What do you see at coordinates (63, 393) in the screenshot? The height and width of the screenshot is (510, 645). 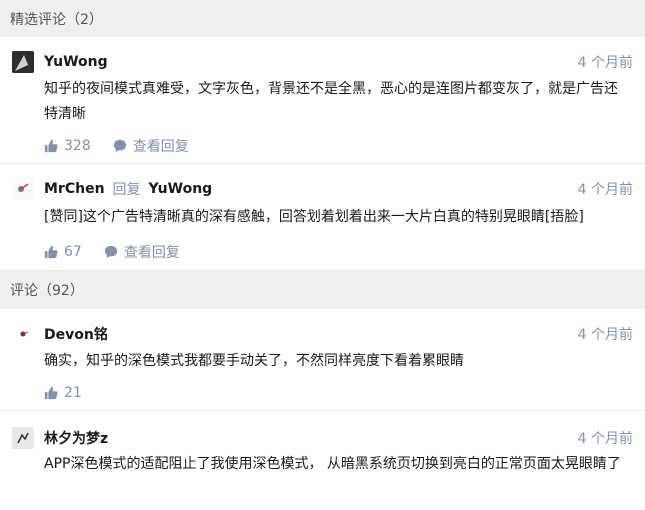 I see `like-button: 21` at bounding box center [63, 393].